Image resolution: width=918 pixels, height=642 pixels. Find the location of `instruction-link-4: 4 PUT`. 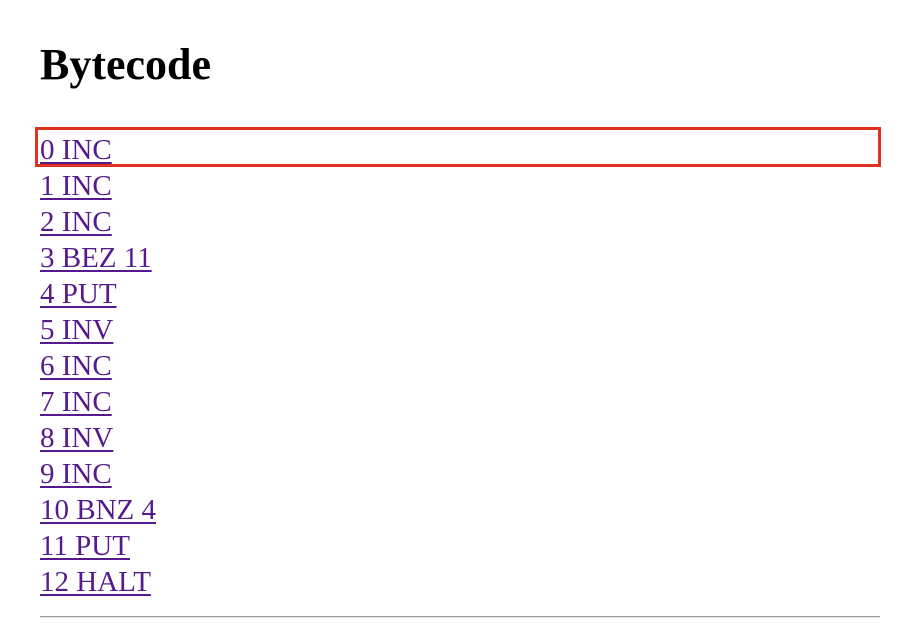

instruction-link-4: 4 PUT is located at coordinates (78, 294).